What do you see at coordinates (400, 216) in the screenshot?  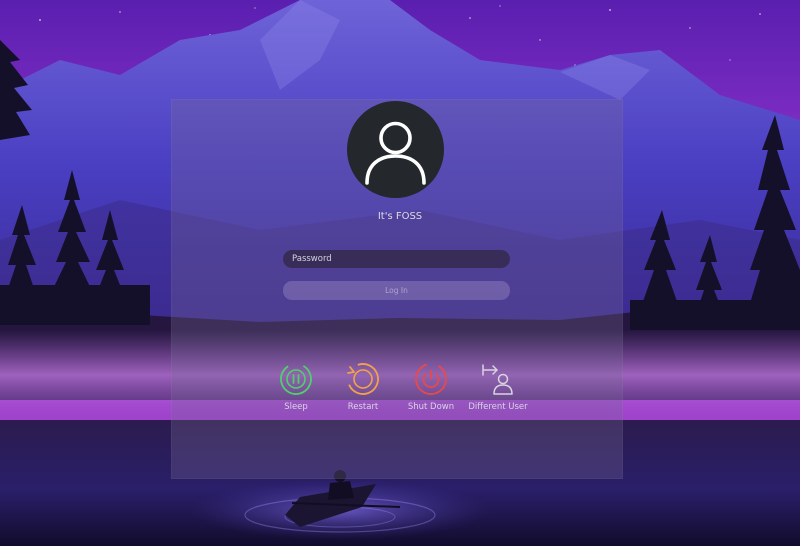 I see `username-label: It's FOSS` at bounding box center [400, 216].